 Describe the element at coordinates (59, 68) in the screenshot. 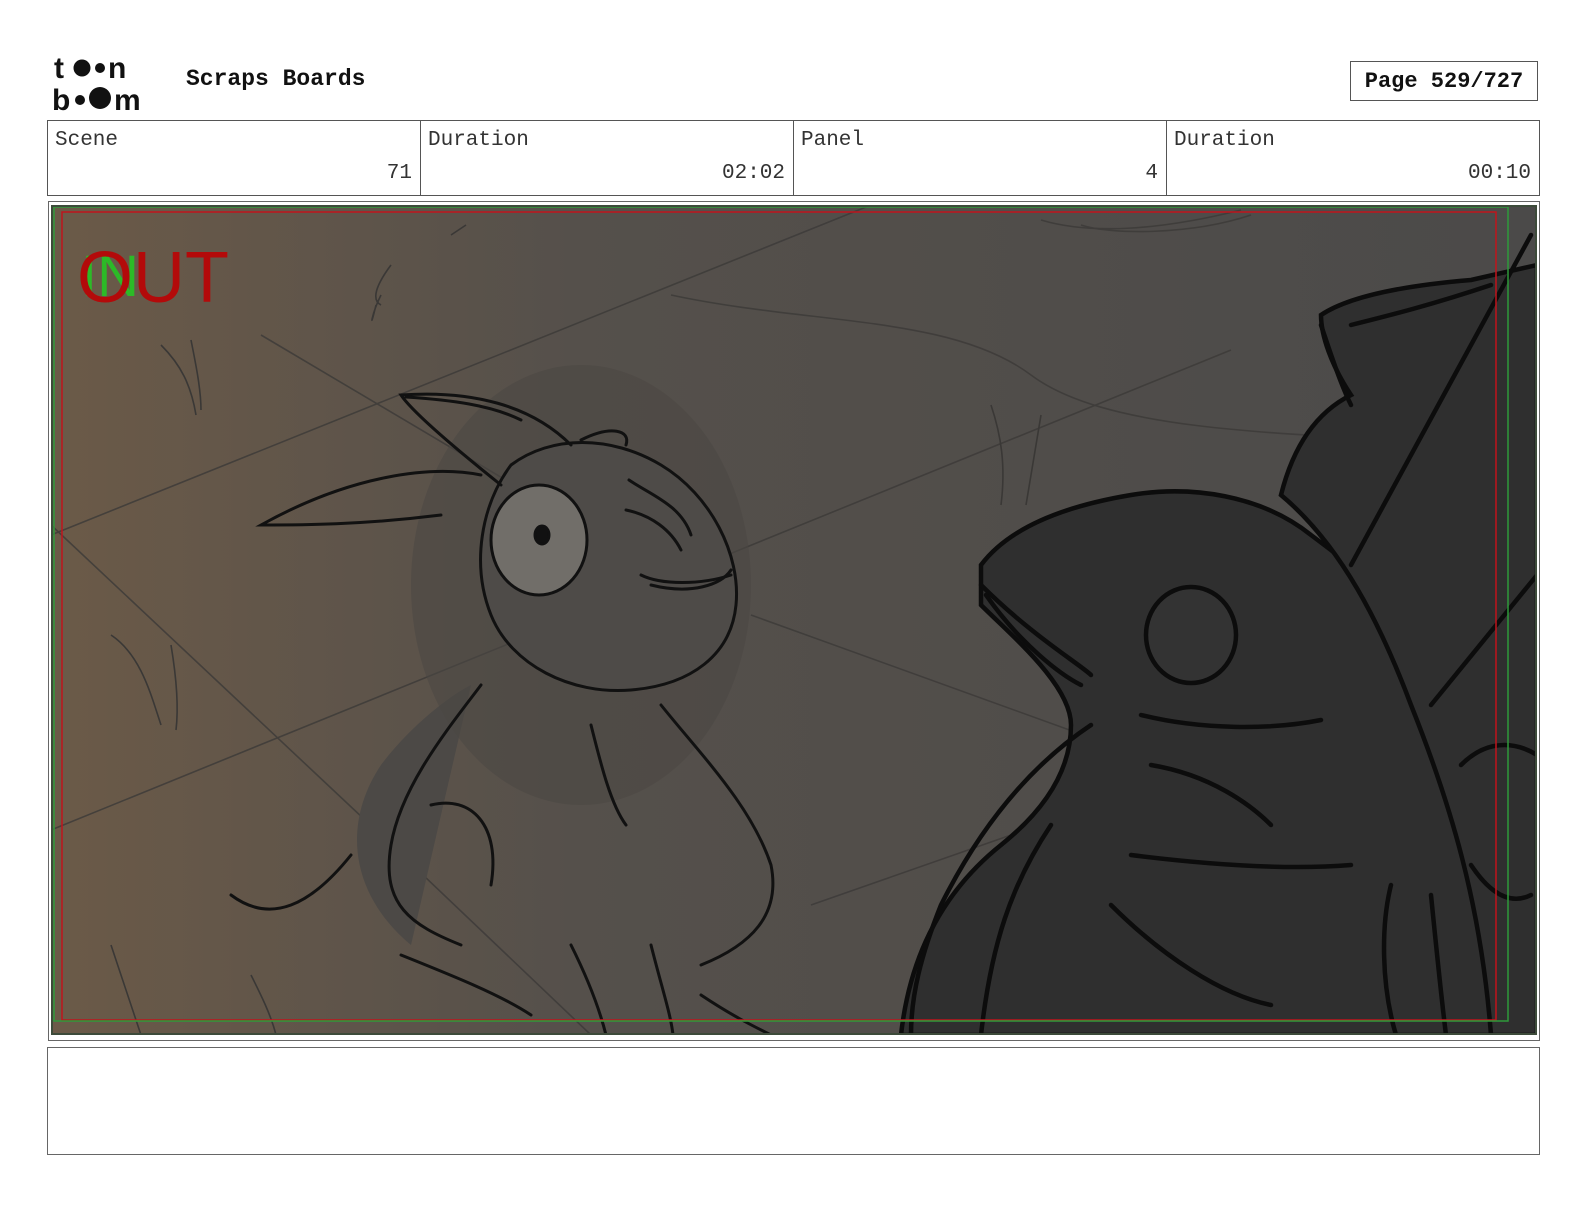

I see `svg-text: t` at that location.